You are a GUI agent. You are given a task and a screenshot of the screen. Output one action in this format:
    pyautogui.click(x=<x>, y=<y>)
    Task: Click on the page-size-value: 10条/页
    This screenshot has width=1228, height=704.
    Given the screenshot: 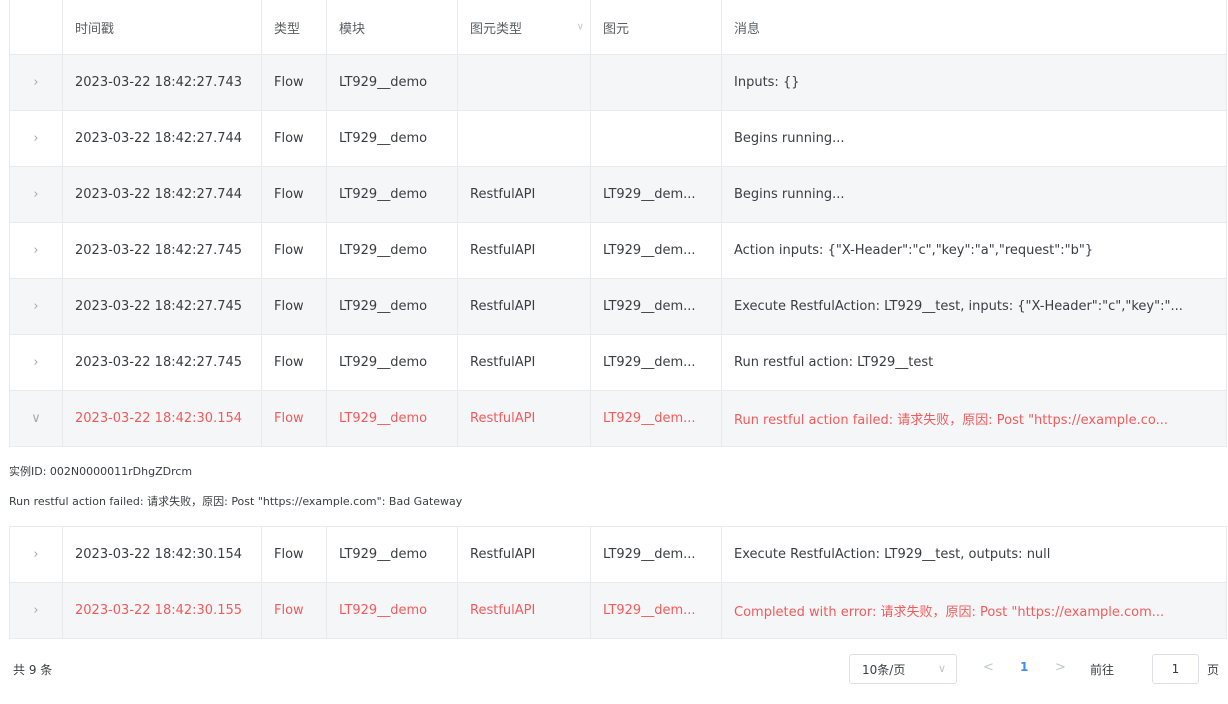 What is the action you would take?
    pyautogui.click(x=884, y=669)
    